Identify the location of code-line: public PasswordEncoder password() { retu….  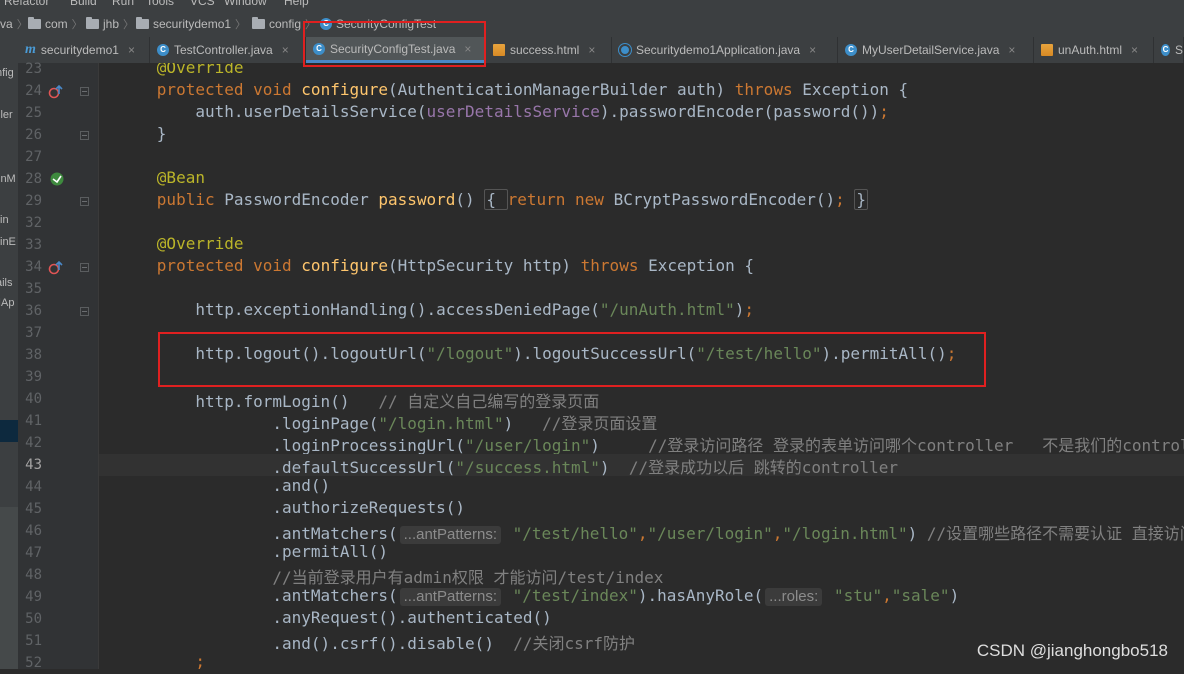
(641, 200).